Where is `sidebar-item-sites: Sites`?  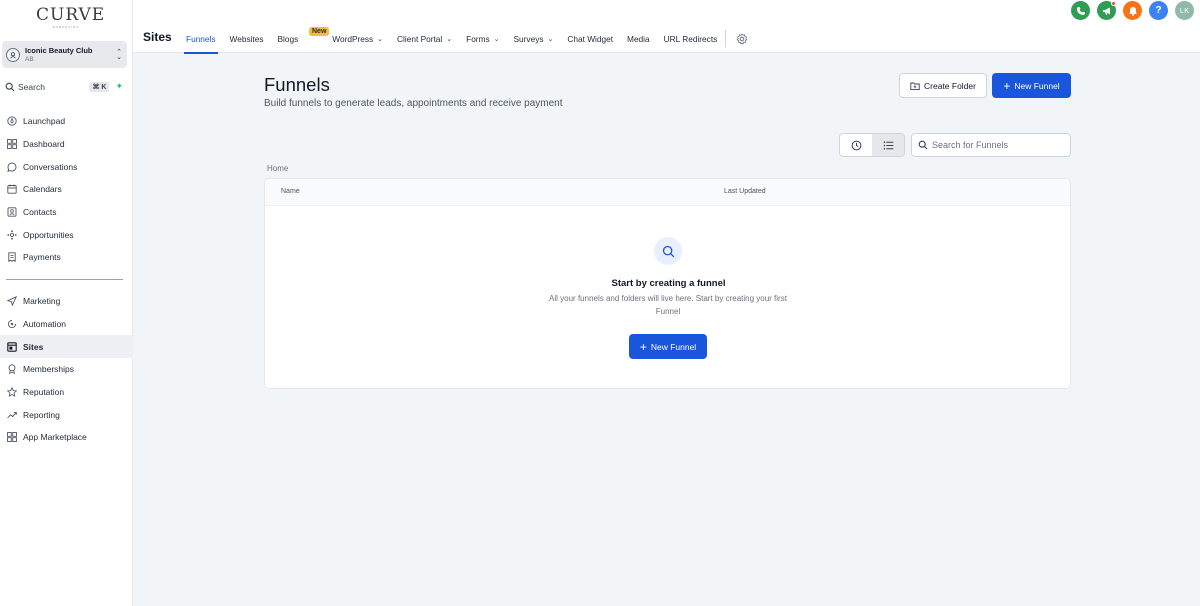 sidebar-item-sites: Sites is located at coordinates (66, 347).